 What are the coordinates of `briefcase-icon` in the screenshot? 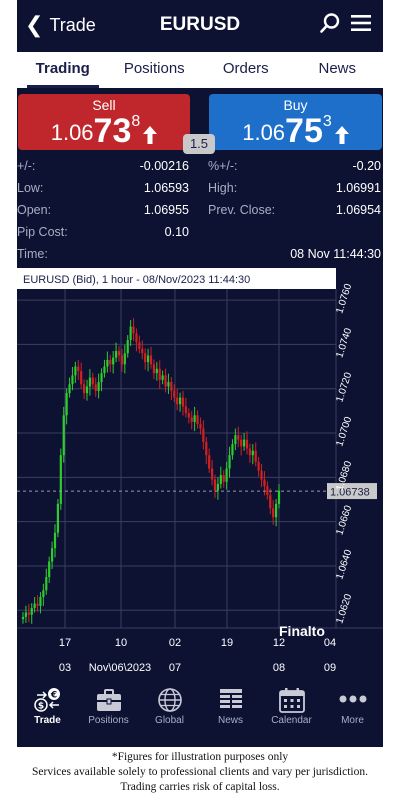 It's located at (108, 700).